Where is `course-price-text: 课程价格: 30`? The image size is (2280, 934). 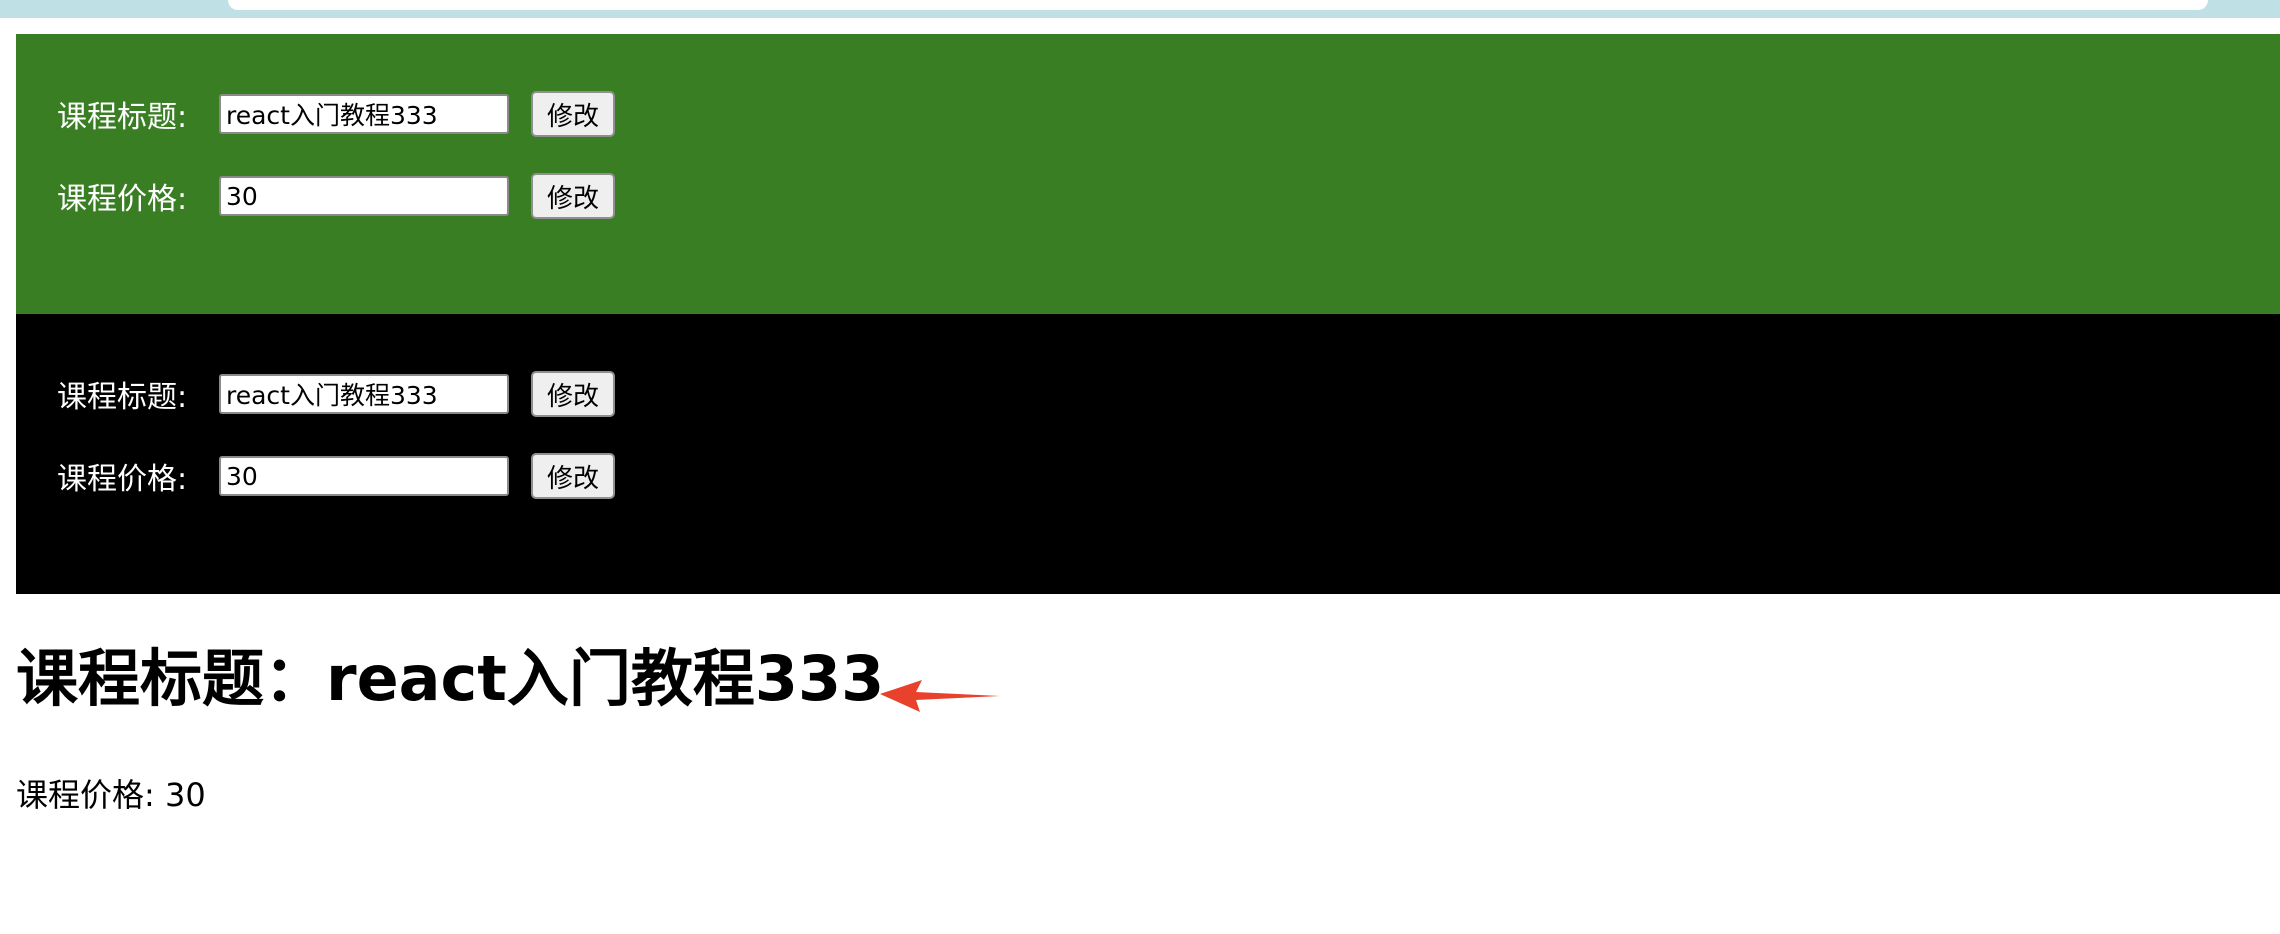
course-price-text: 课程价格: 30 is located at coordinates (111, 795).